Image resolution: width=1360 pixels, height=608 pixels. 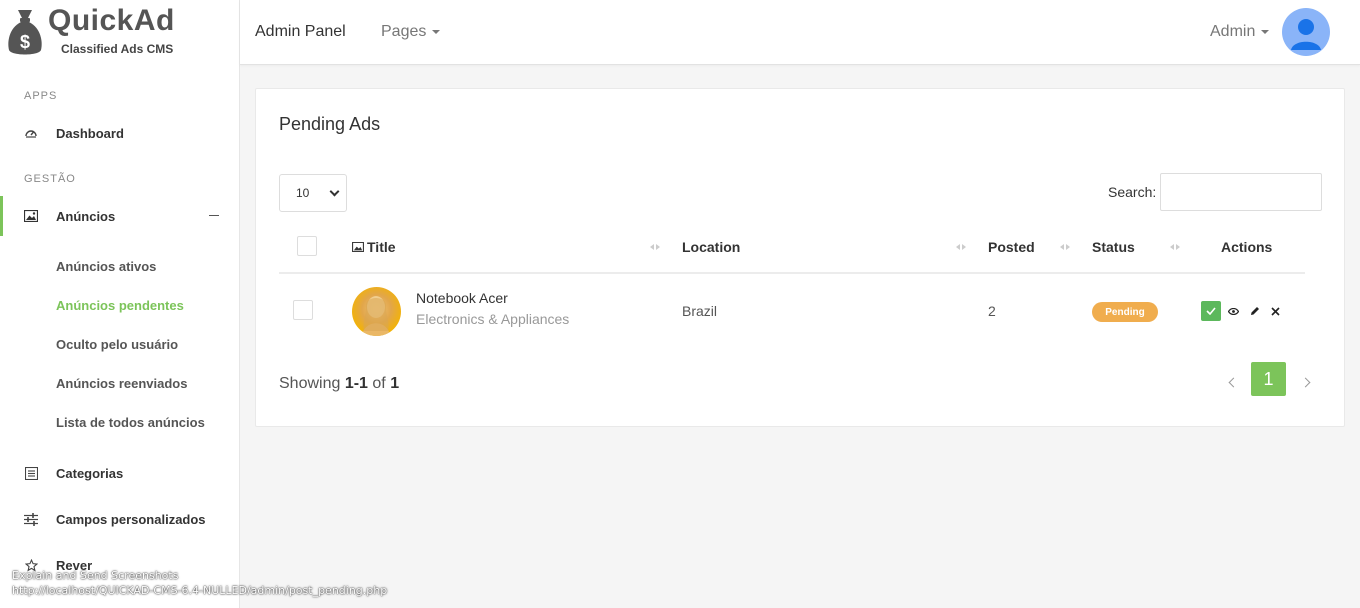 I want to click on brand-title: Admin Panel, so click(x=300, y=32).